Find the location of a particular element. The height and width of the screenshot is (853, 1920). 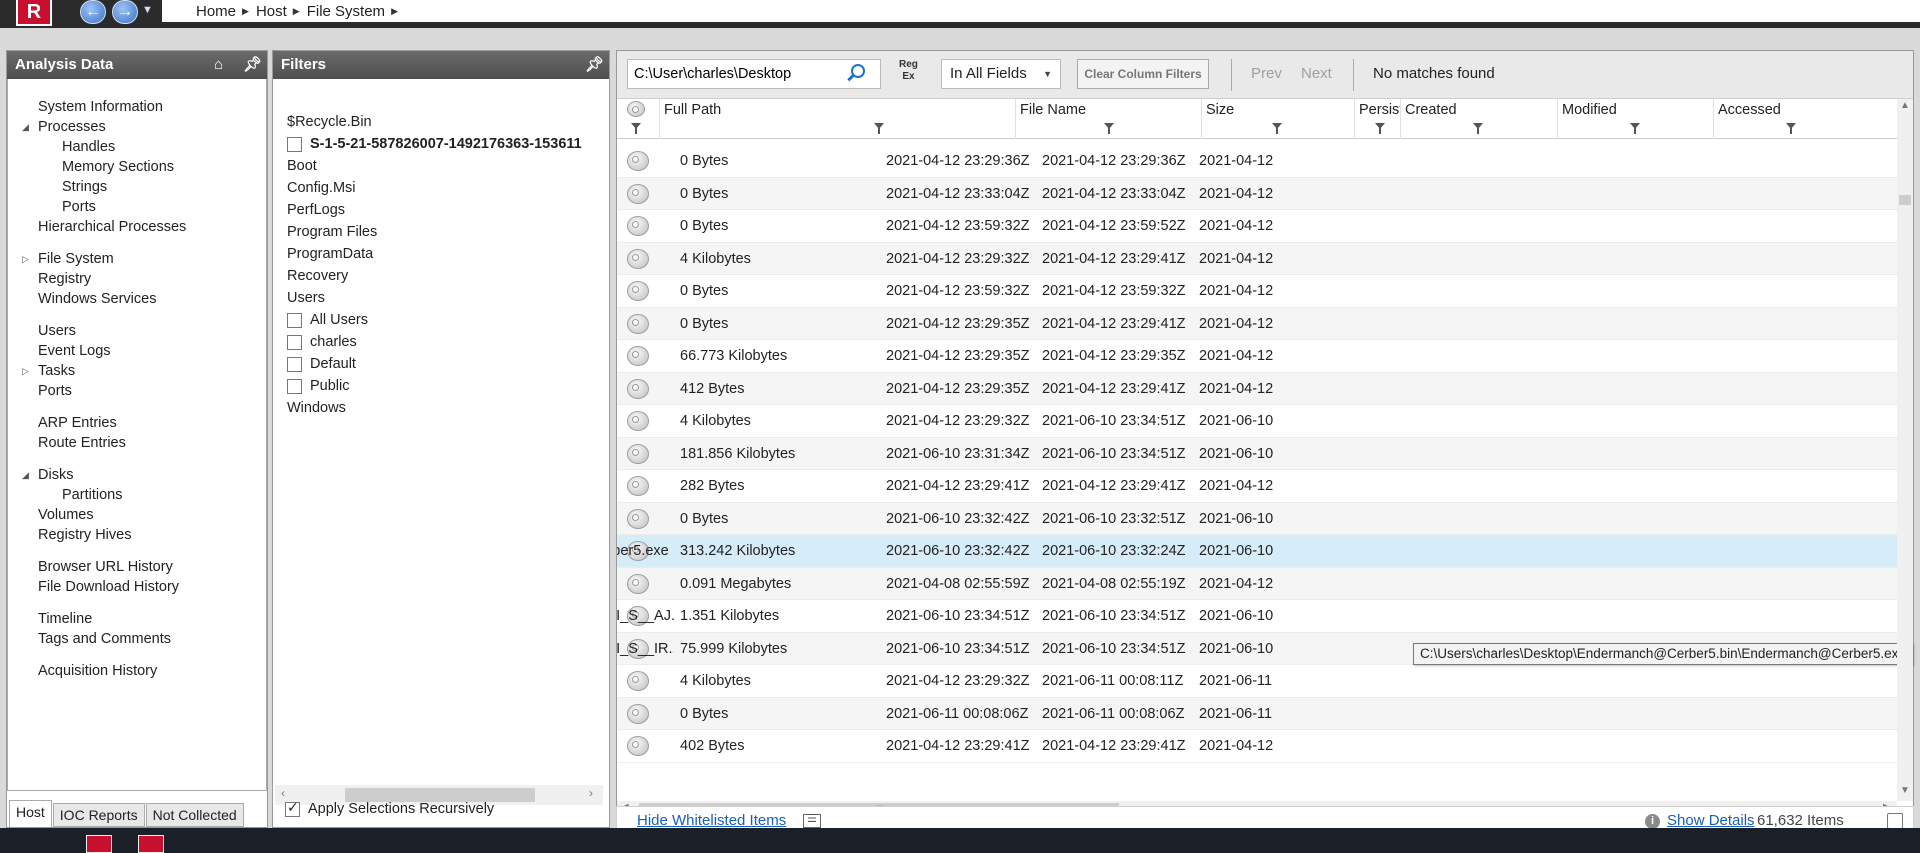

tree-item: Hierarchical Processes is located at coordinates (137, 227).